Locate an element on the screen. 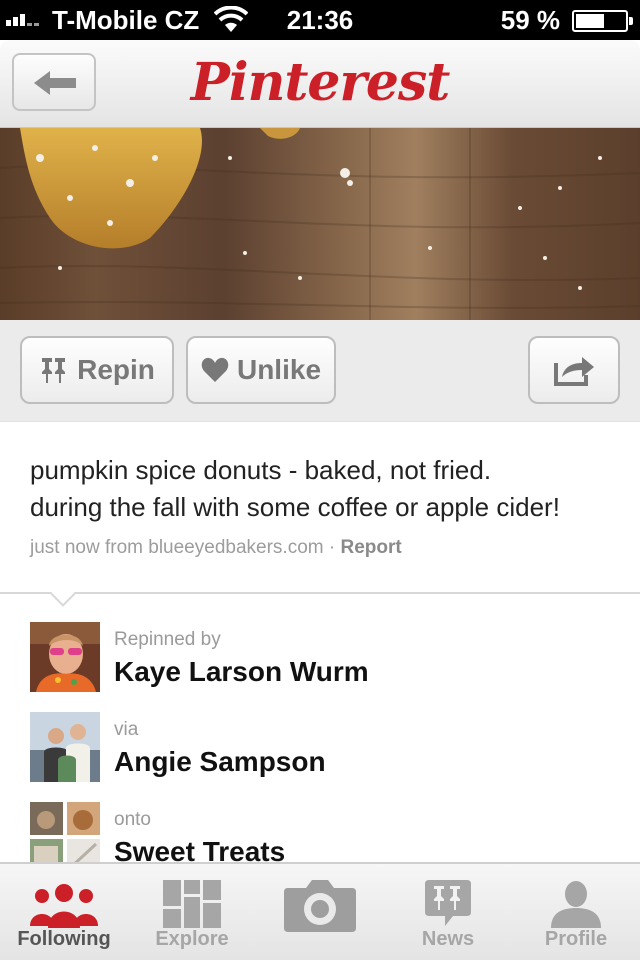 Image resolution: width=640 pixels, height=960 pixels. tab-explore: Explore is located at coordinates (192, 912).